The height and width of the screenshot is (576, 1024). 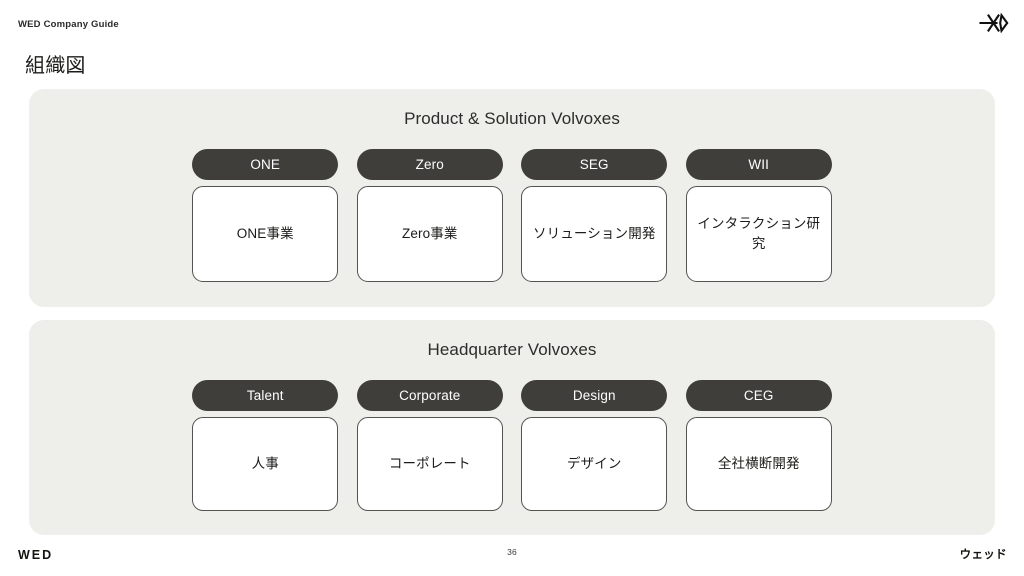 I want to click on org-column-zero: Zero Zero事業, so click(x=429, y=215).